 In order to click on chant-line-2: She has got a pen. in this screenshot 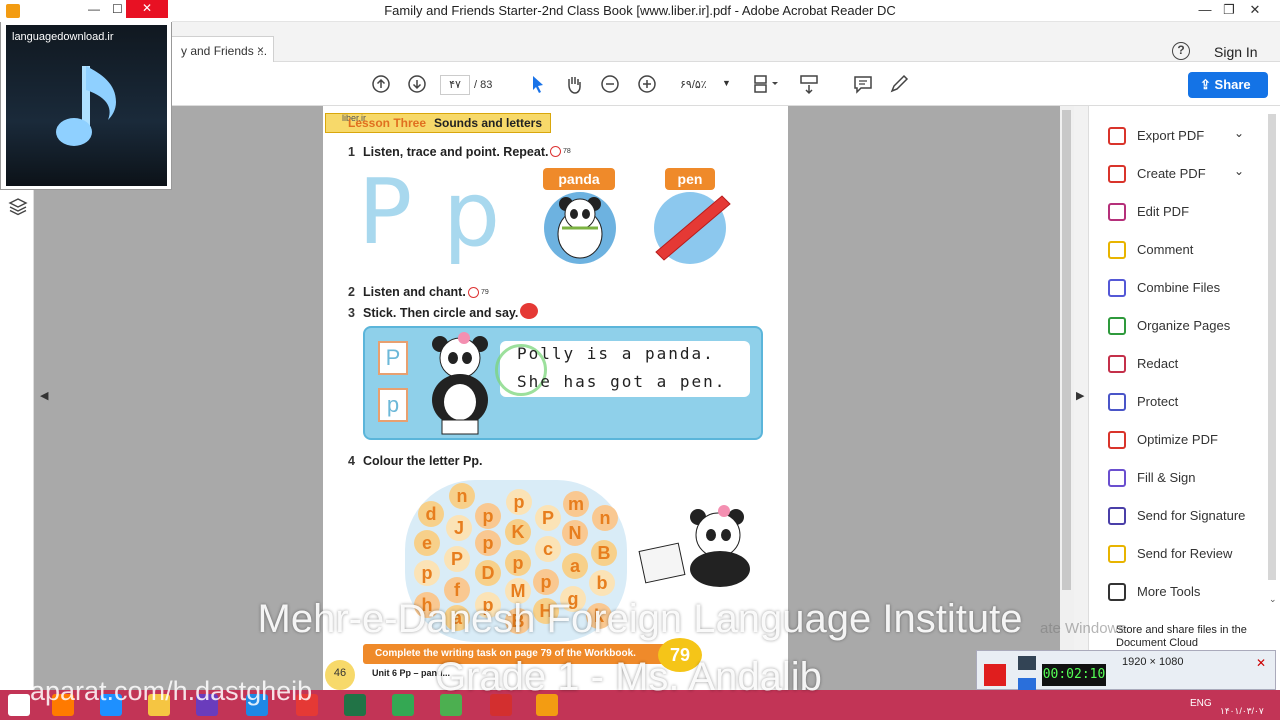, I will do `click(622, 381)`.